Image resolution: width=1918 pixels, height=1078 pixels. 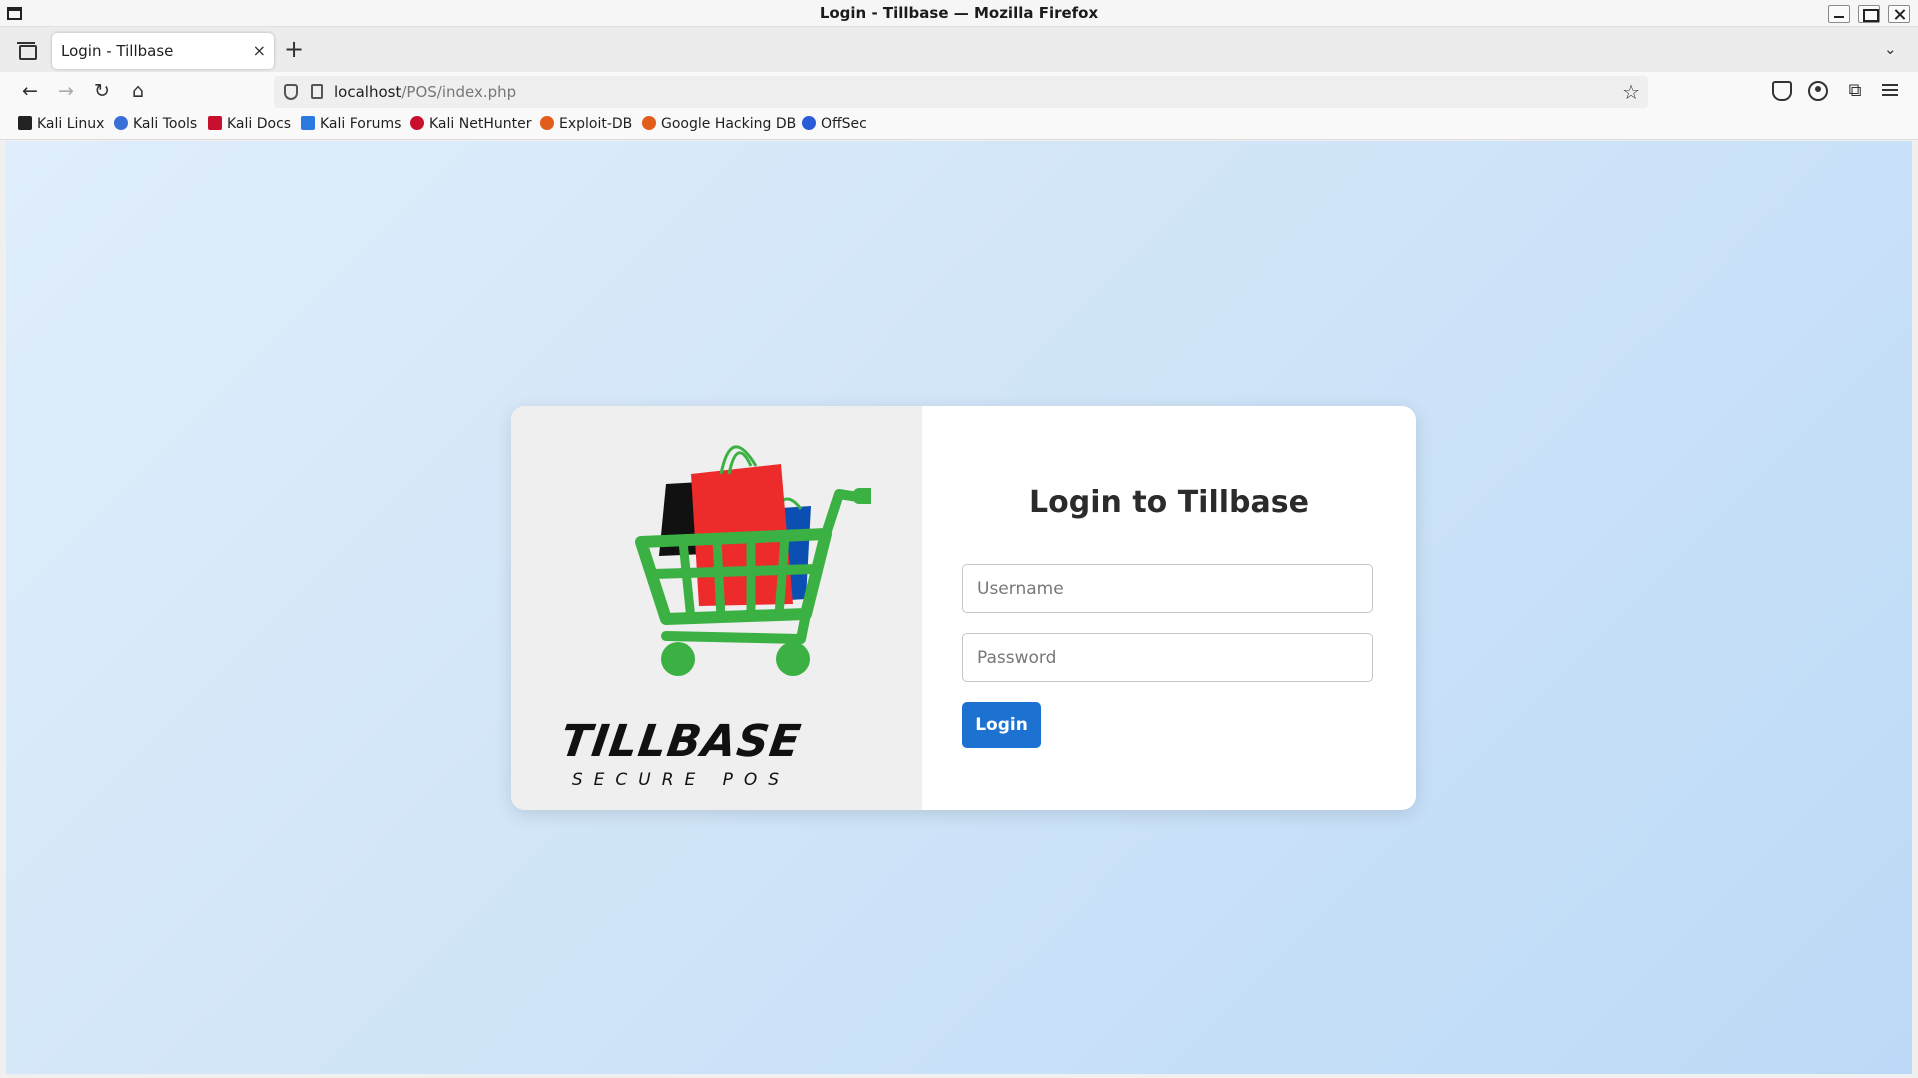 I want to click on chevron-down-icon: ⌄, so click(x=1890, y=49).